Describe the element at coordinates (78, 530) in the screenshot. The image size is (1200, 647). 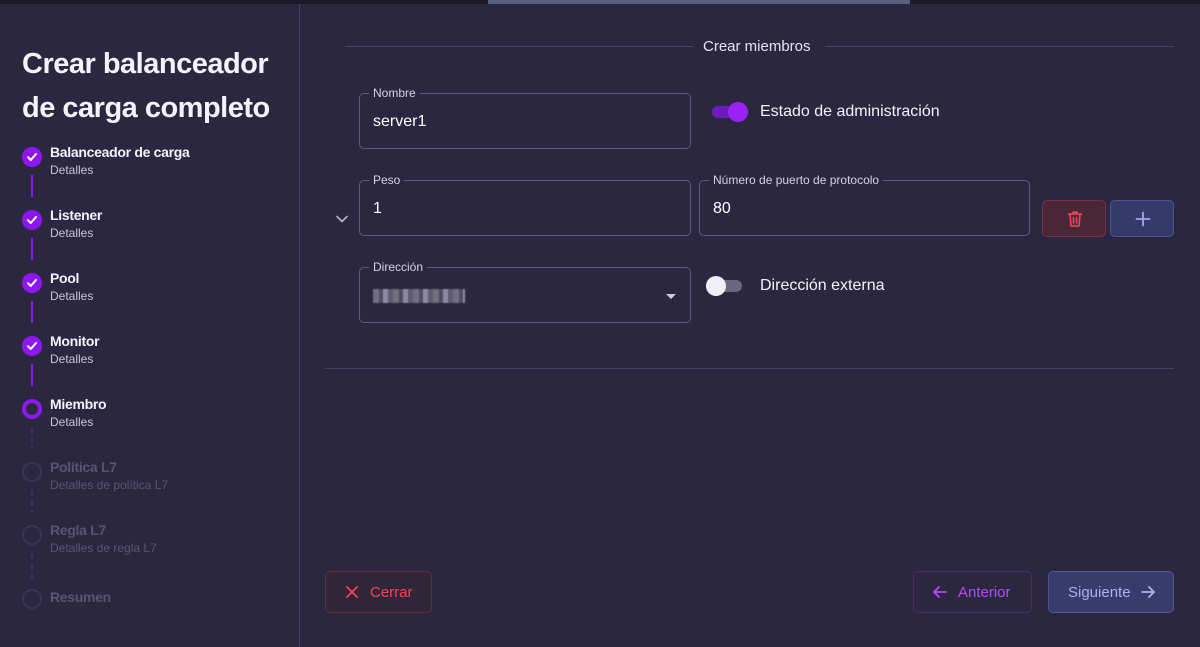
I see `step-label: Regla L7` at that location.